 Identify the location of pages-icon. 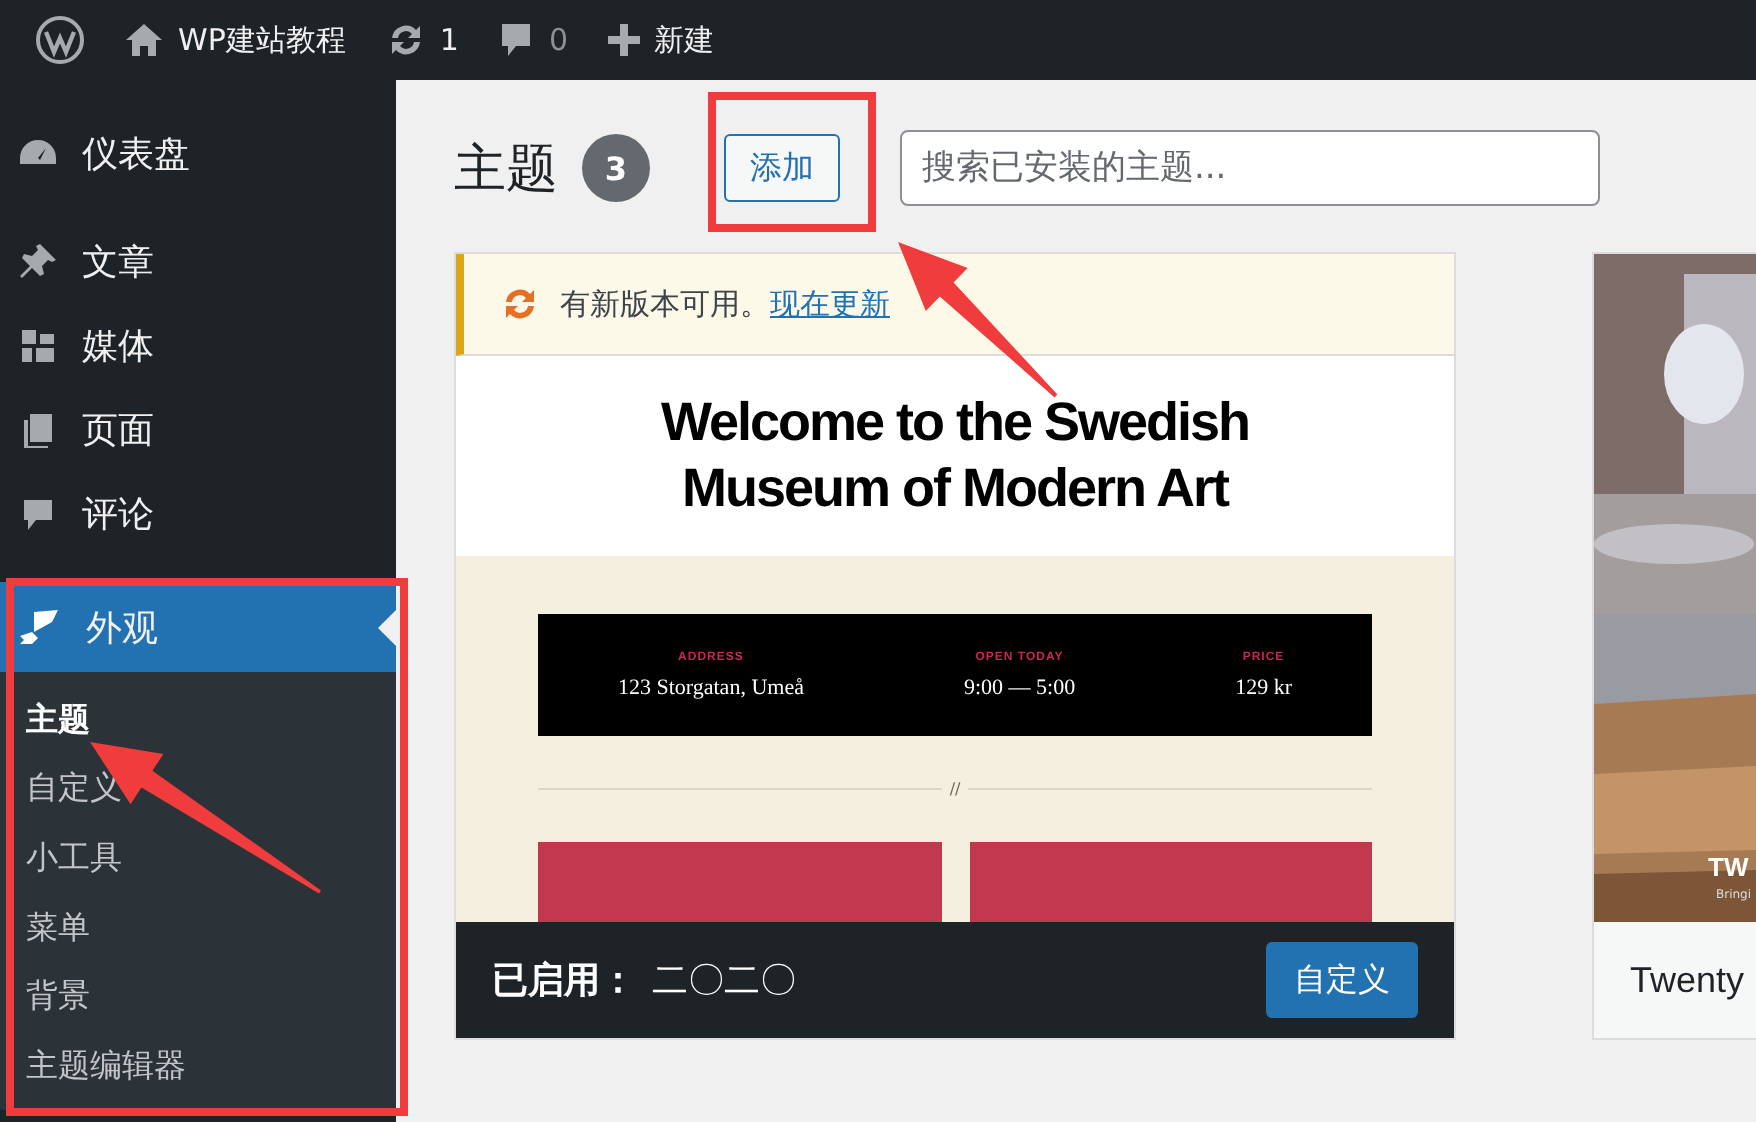
(38, 430).